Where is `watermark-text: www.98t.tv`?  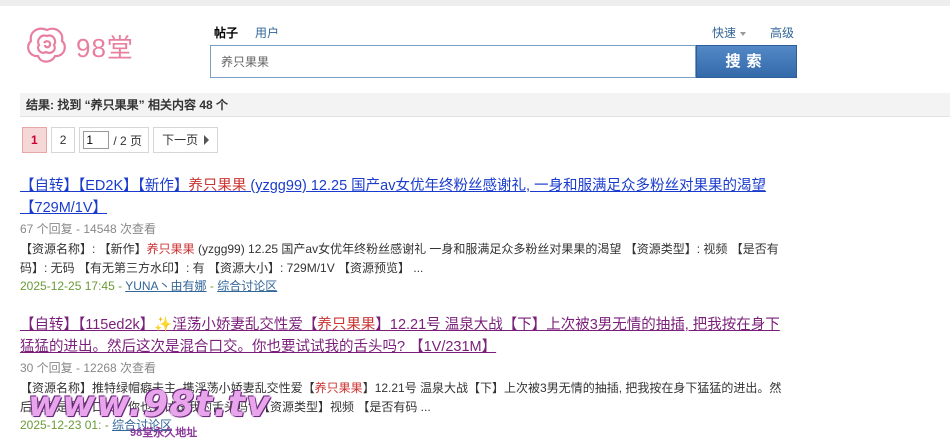 watermark-text: www.98t.tv is located at coordinates (149, 404).